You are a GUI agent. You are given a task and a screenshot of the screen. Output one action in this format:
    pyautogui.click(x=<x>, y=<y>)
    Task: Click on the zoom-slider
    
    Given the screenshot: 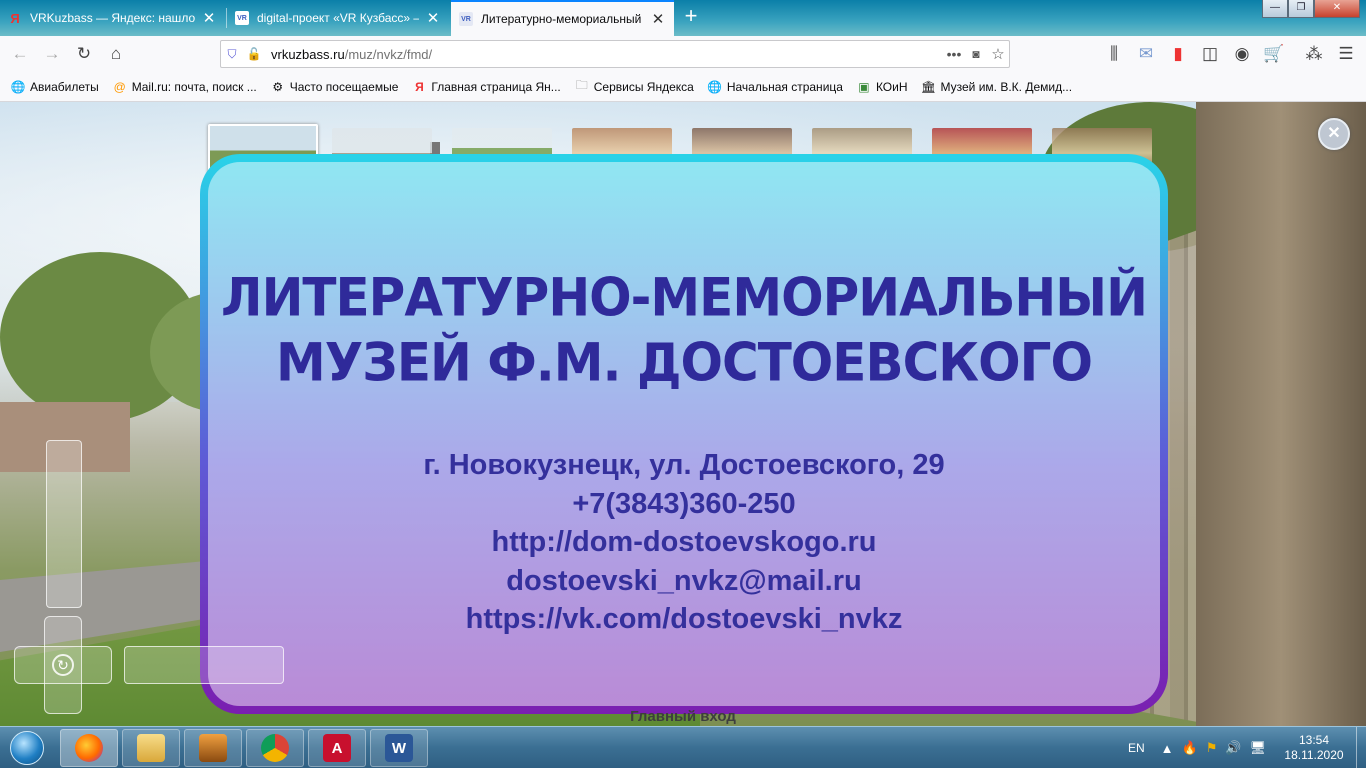 What is the action you would take?
    pyautogui.click(x=64, y=524)
    